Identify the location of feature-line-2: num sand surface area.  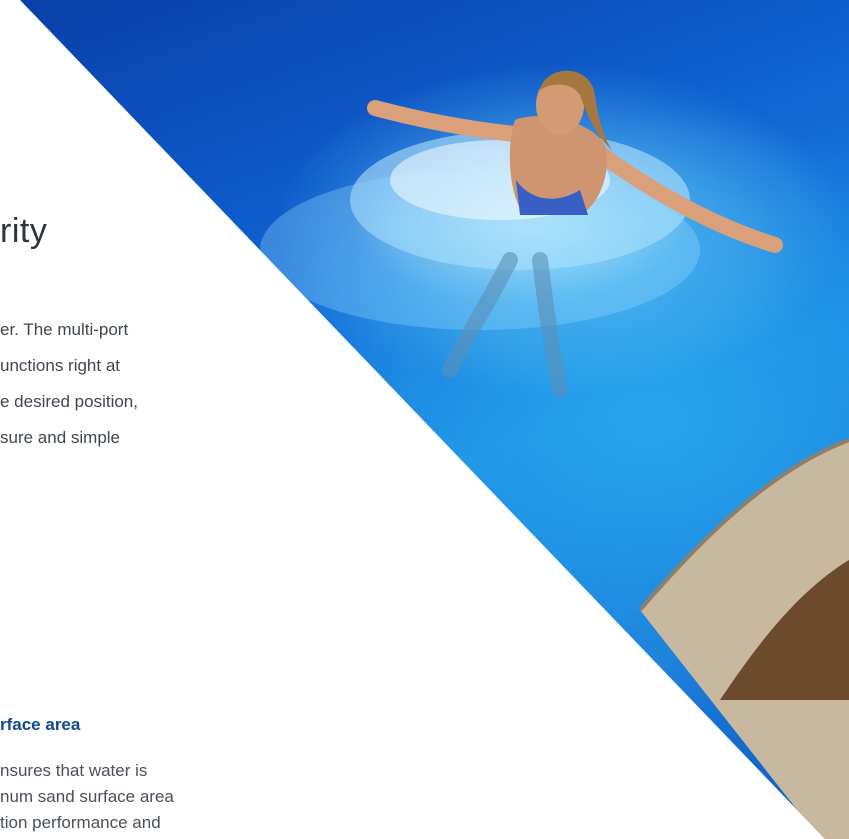
(87, 796).